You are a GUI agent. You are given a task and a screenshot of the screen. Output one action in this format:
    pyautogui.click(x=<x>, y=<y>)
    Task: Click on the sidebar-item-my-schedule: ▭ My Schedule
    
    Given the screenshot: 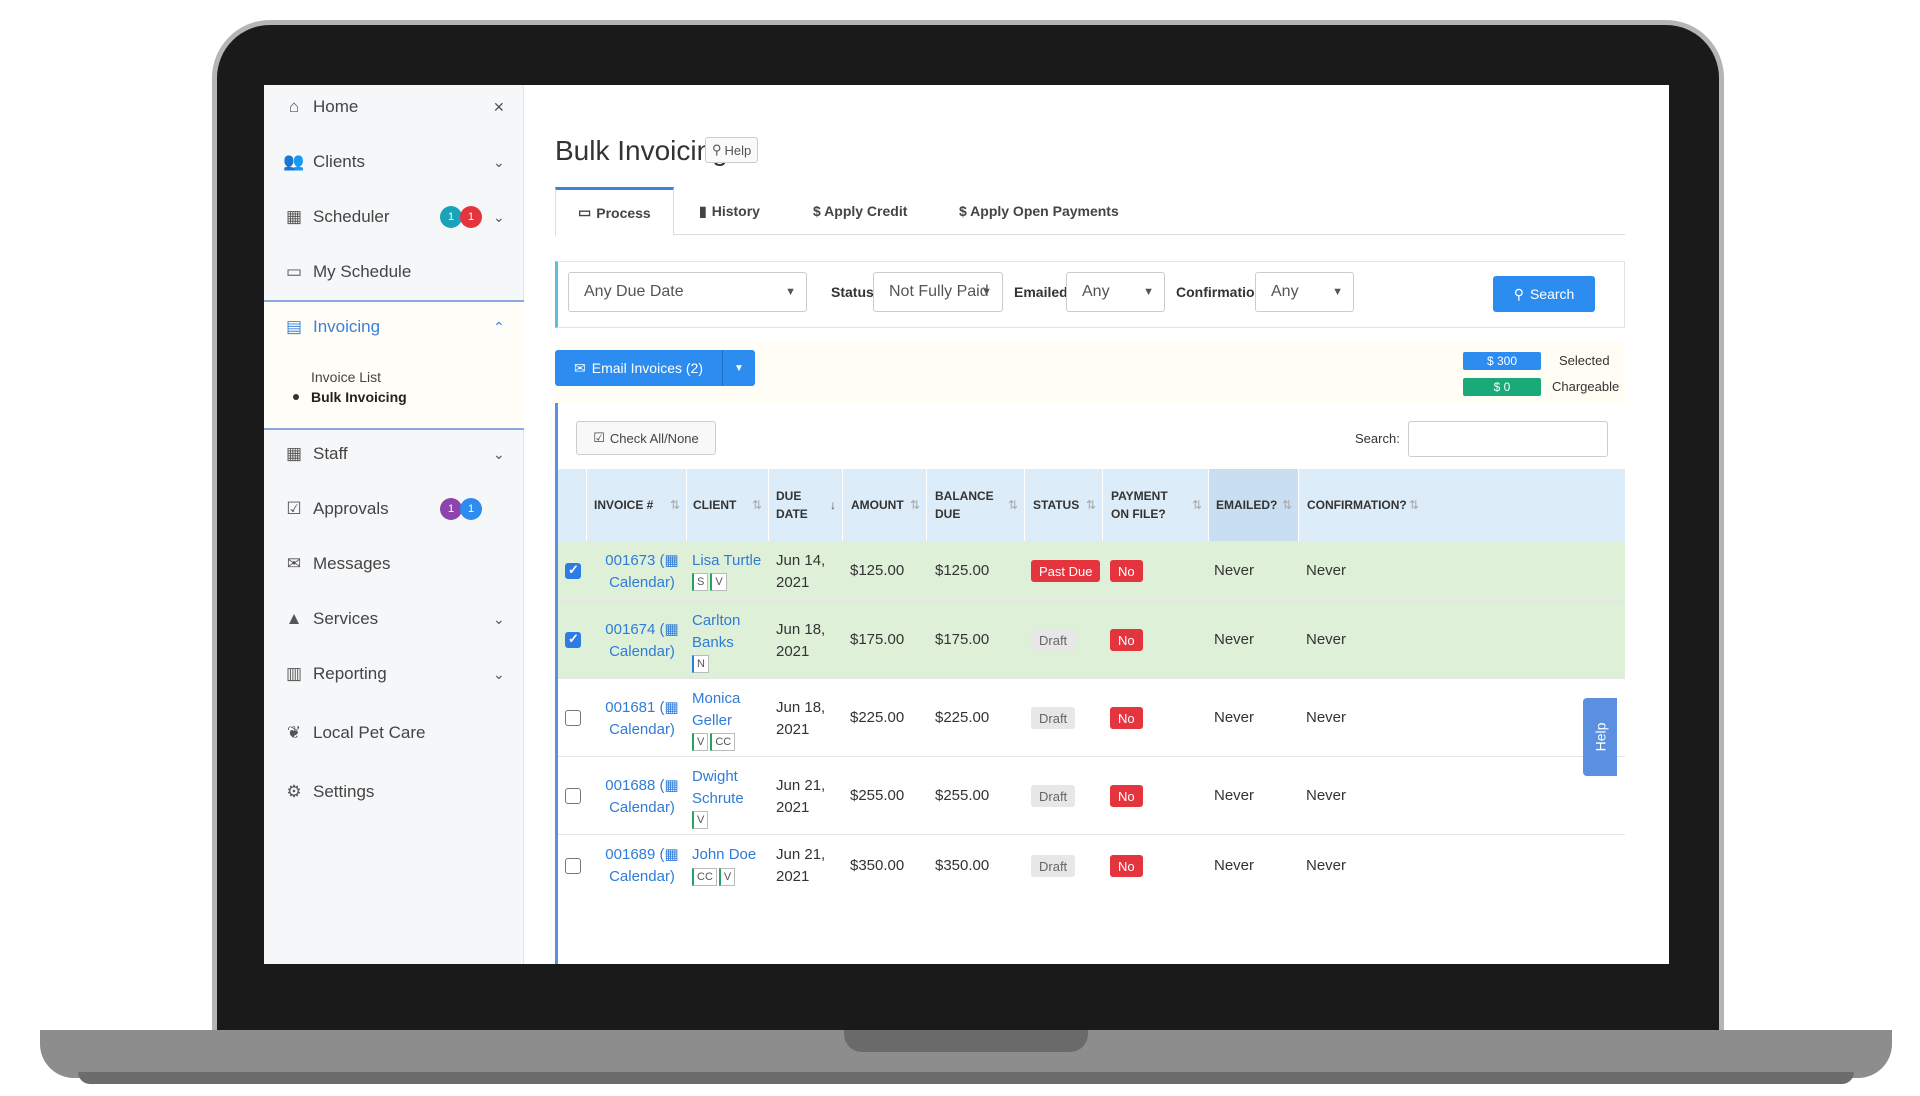 What is the action you would take?
    pyautogui.click(x=394, y=272)
    